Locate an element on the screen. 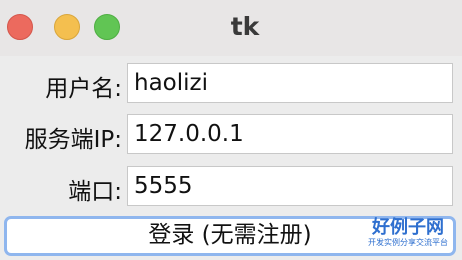  server-ip-label: 服务端IP: is located at coordinates (73, 140).